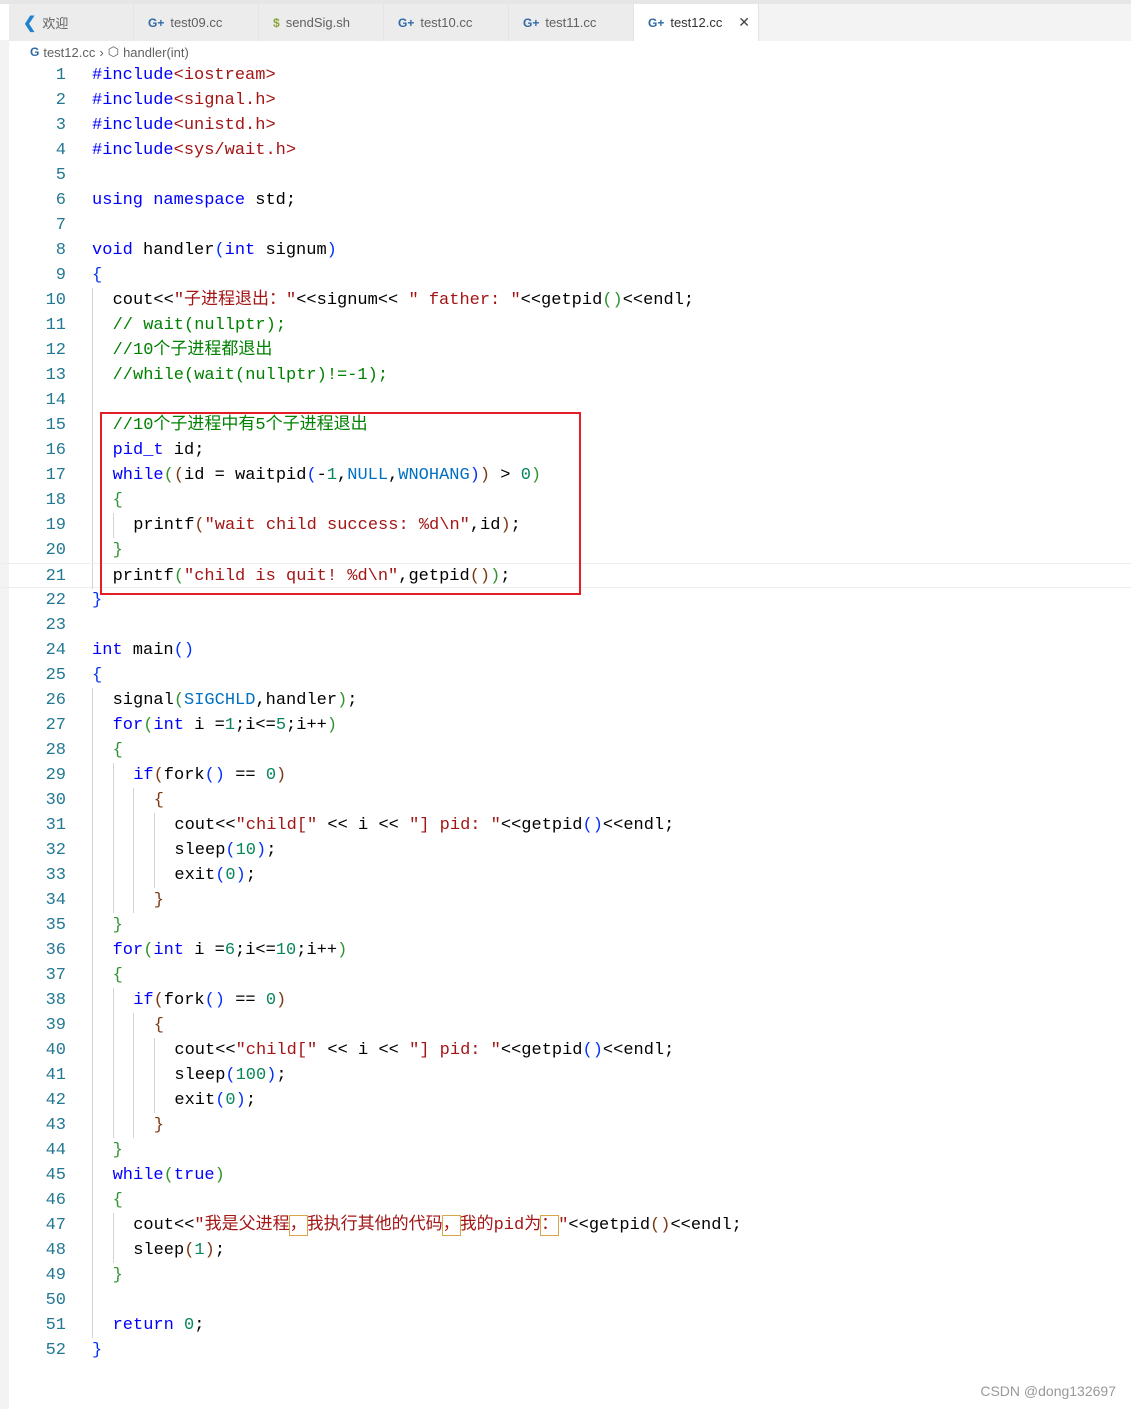 This screenshot has width=1131, height=1409. I want to click on code-text: //while(wait(nullptr)!=-1);, so click(250, 375).